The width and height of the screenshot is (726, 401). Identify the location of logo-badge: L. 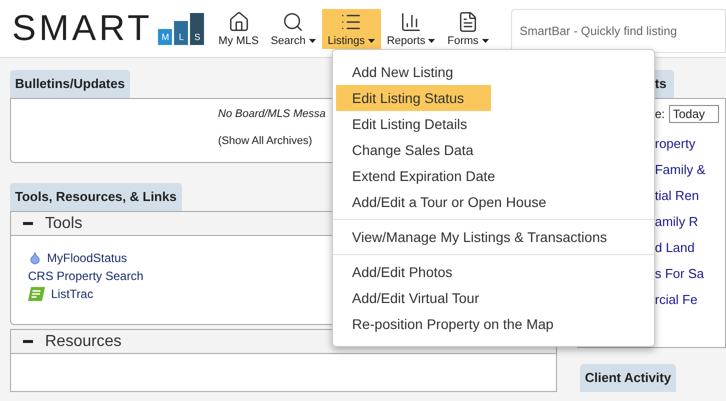
(181, 33).